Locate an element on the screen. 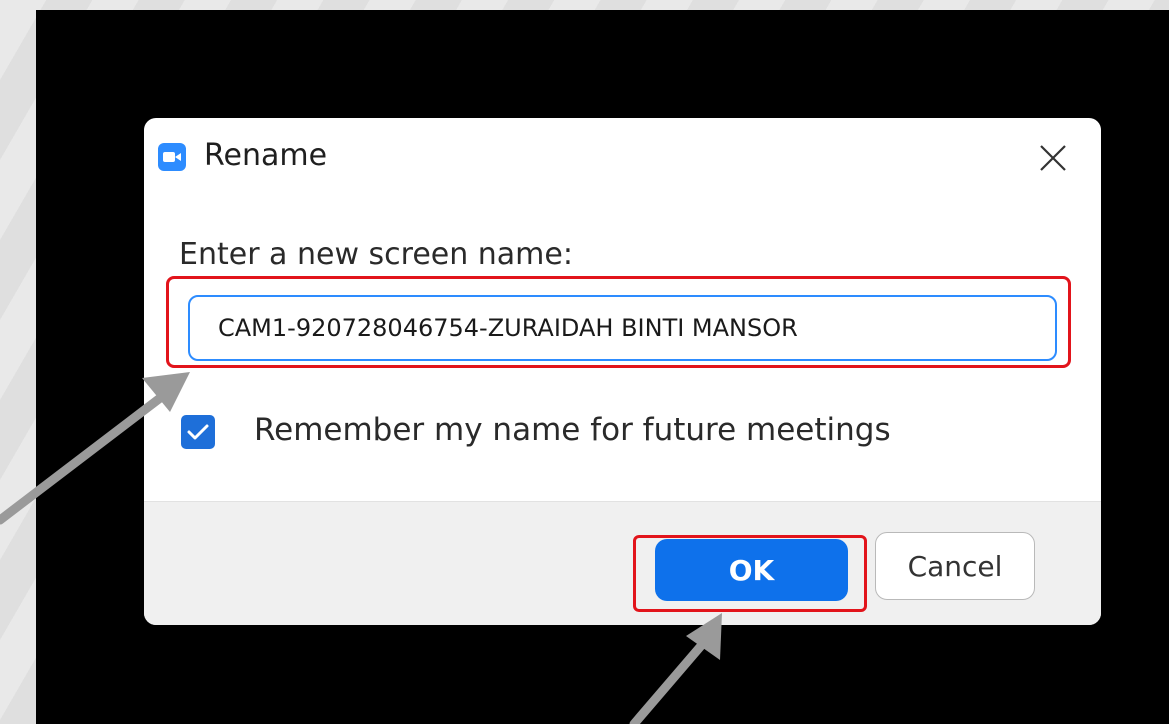 This screenshot has width=1169, height=724. screen-name-label: Enter a new screen name: is located at coordinates (376, 254).